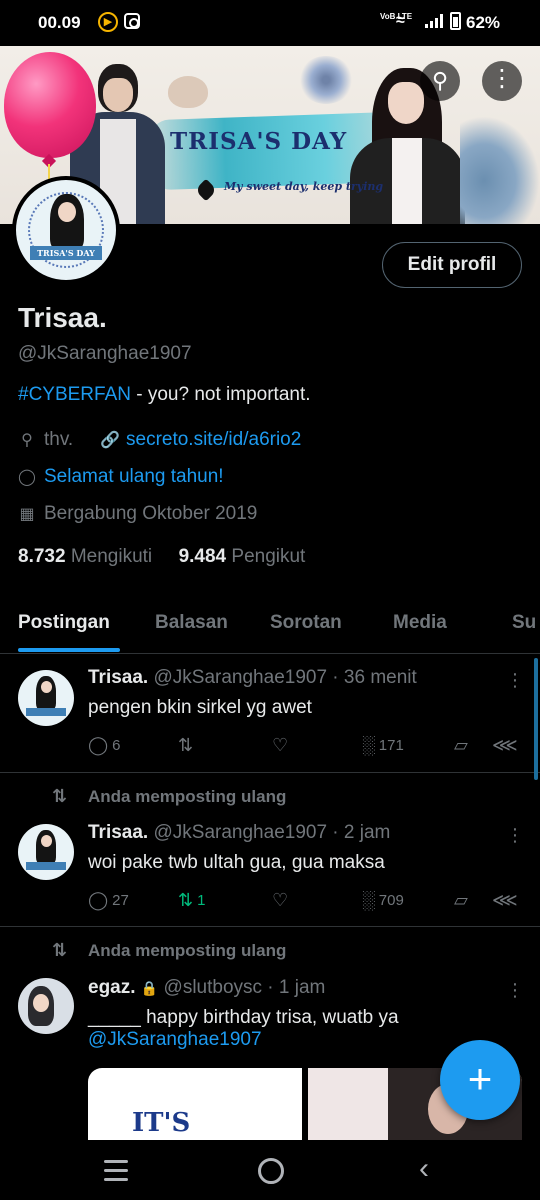 This screenshot has height=1200, width=540. What do you see at coordinates (27, 440) in the screenshot?
I see `location-icon: ⚲` at bounding box center [27, 440].